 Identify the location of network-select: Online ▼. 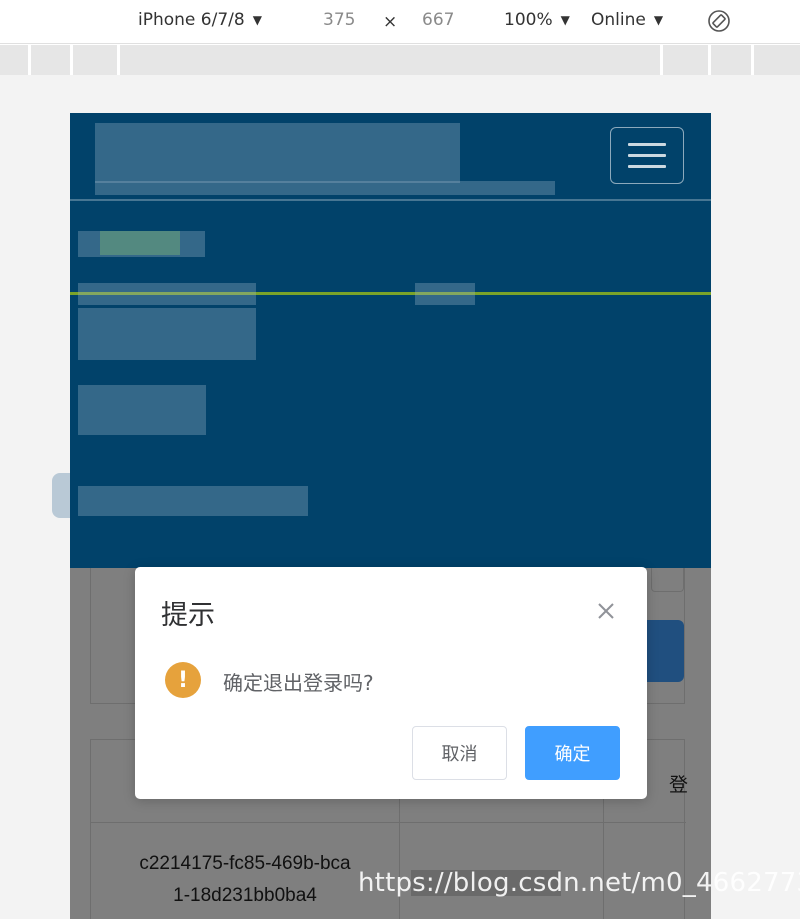
(627, 20).